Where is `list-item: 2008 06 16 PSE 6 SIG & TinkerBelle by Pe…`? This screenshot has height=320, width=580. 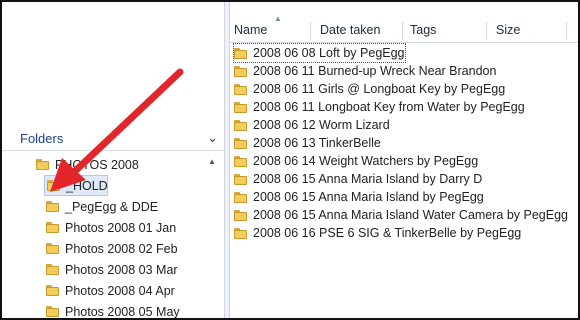
list-item: 2008 06 16 PSE 6 SIG & TinkerBelle by Pe… is located at coordinates (377, 233).